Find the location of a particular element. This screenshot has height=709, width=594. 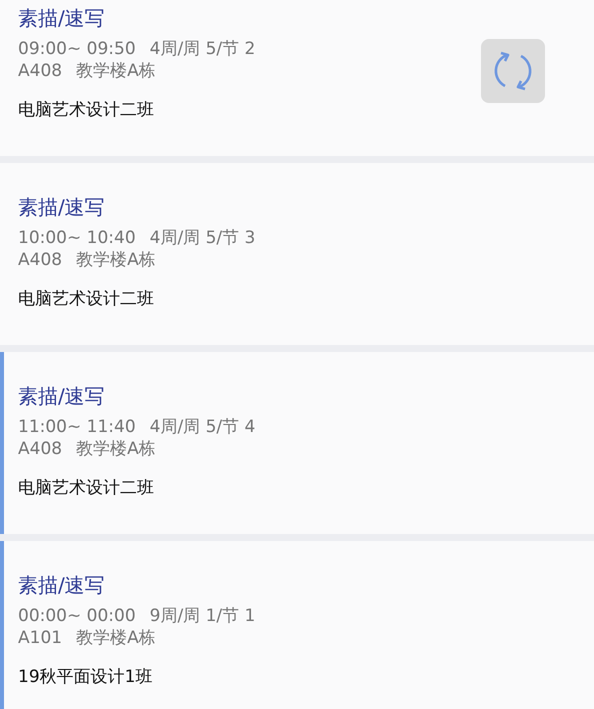

class-time: 09:00~ 09:50 is located at coordinates (77, 49).